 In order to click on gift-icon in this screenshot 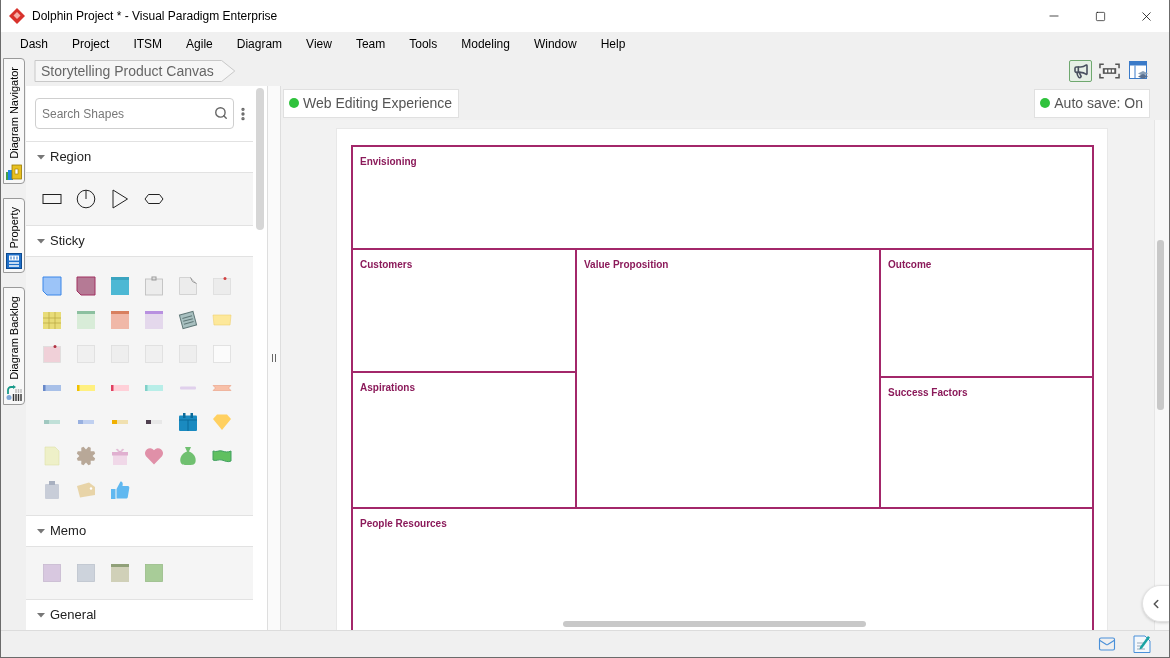, I will do `click(120, 456)`.